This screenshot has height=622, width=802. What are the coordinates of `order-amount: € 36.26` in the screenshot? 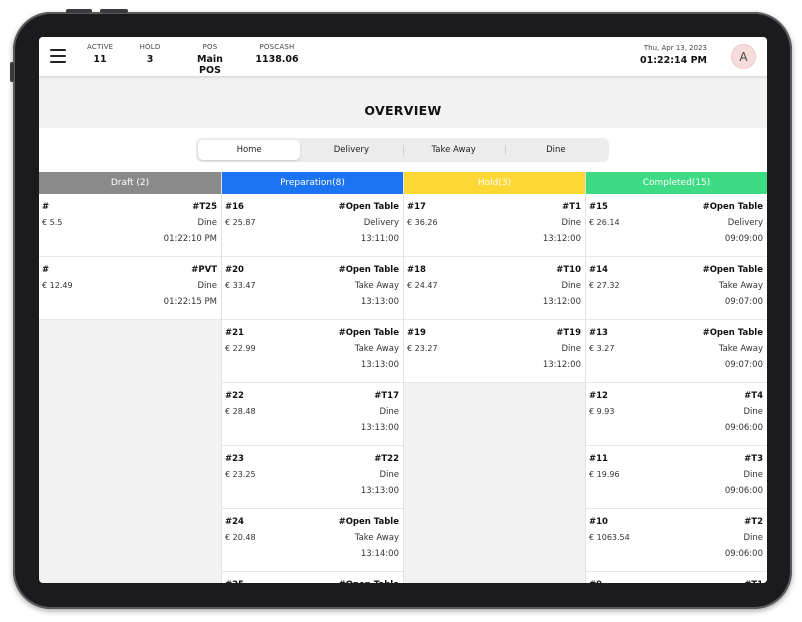 It's located at (422, 222).